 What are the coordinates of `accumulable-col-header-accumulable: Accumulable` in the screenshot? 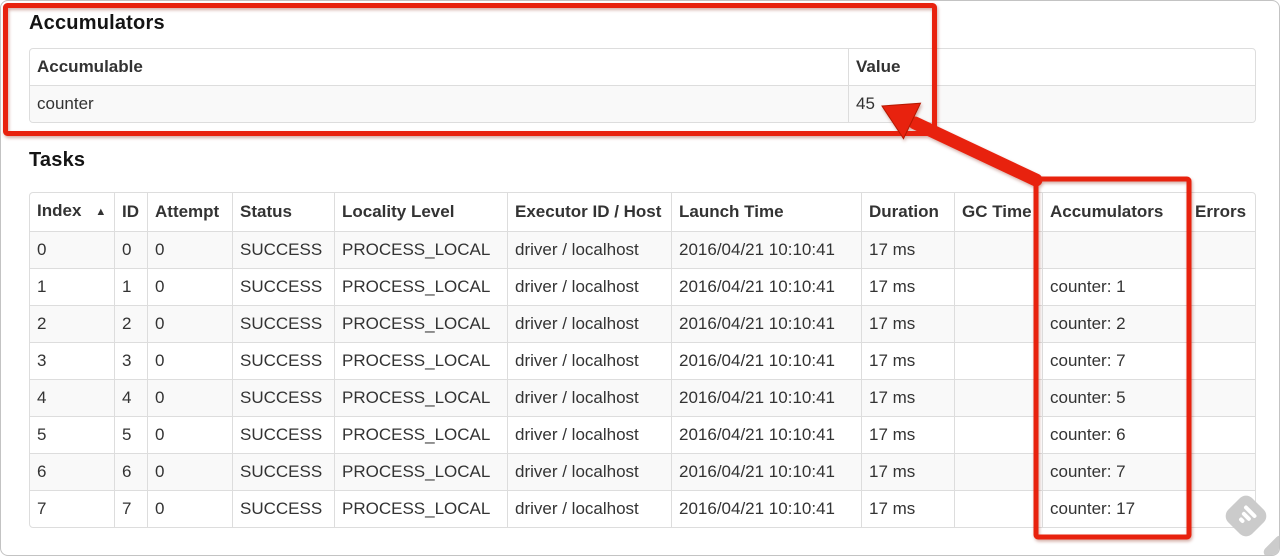 It's located at (90, 66).